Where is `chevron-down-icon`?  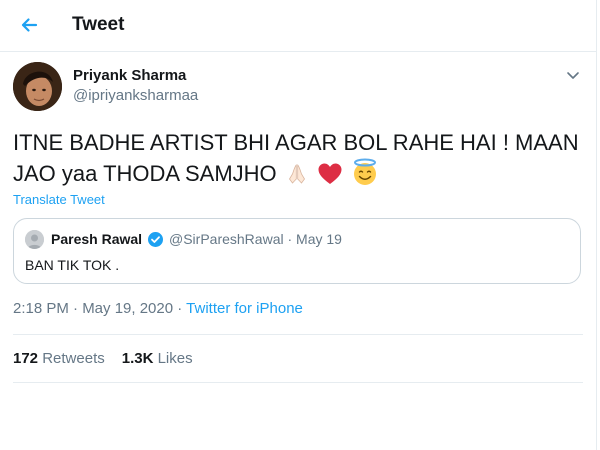
chevron-down-icon is located at coordinates (573, 75).